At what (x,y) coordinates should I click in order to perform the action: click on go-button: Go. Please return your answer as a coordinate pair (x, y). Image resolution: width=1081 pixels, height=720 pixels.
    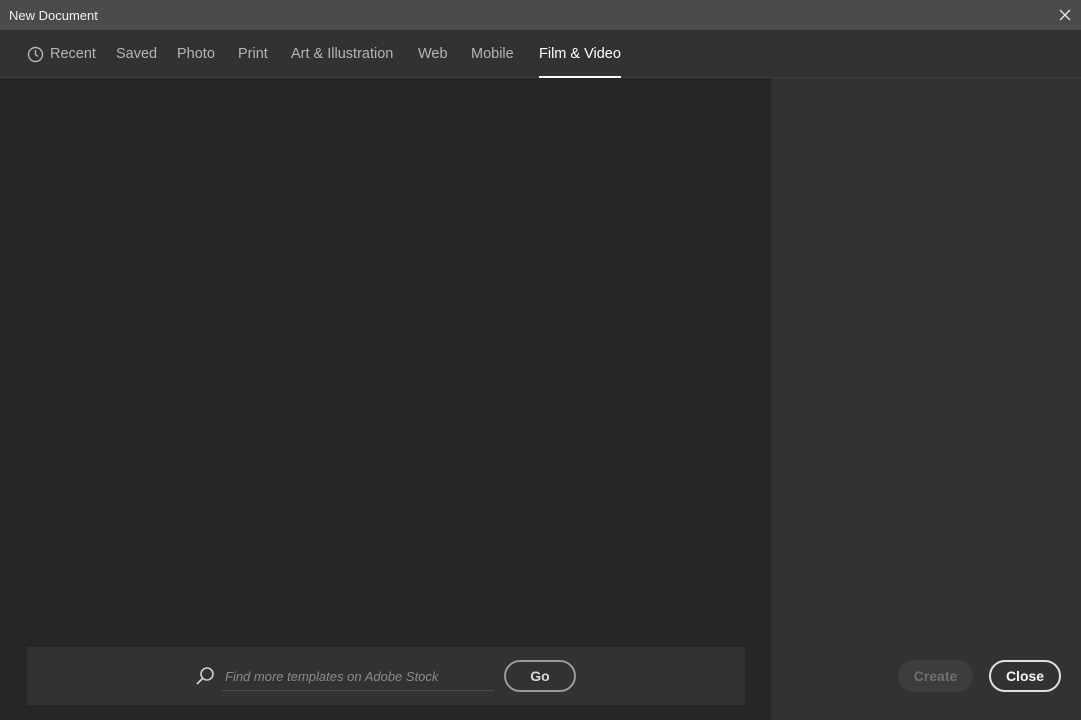
    Looking at the image, I should click on (540, 676).